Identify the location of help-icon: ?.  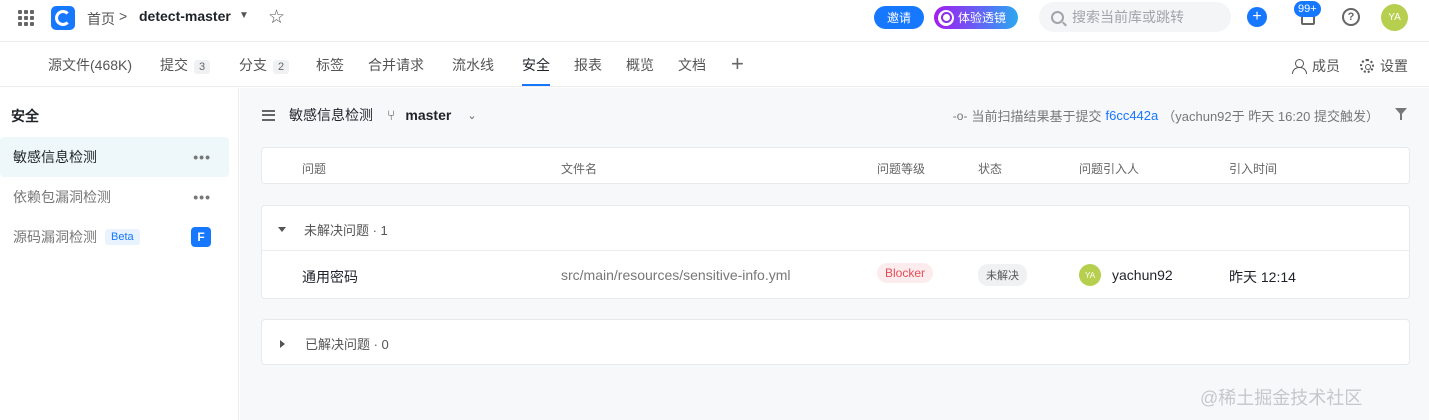
(1351, 17).